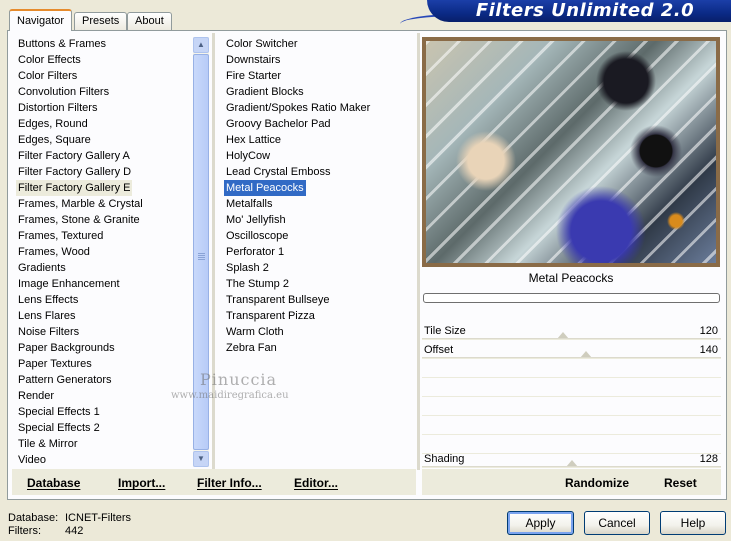  I want to click on list-item: Frames, Wood, so click(54, 252).